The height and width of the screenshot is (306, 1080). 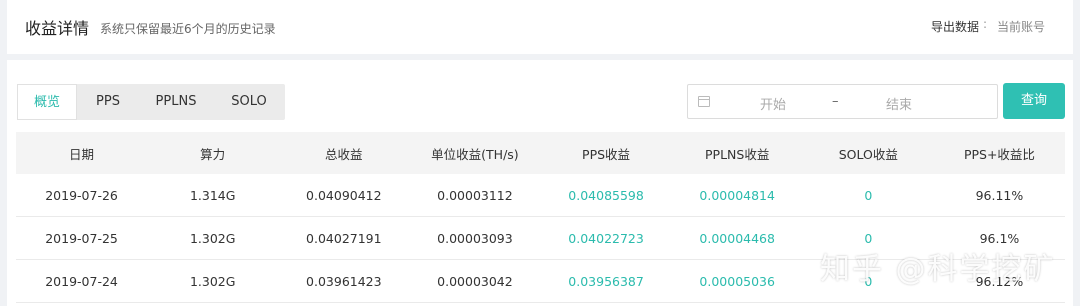 What do you see at coordinates (999, 281) in the screenshot?
I see `cell-pps-plus-ratio: 96.12%` at bounding box center [999, 281].